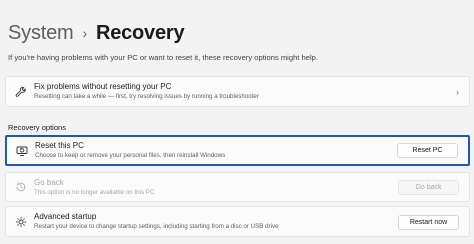 This screenshot has width=474, height=244. What do you see at coordinates (41, 33) in the screenshot?
I see `breadcrumb-system: System` at bounding box center [41, 33].